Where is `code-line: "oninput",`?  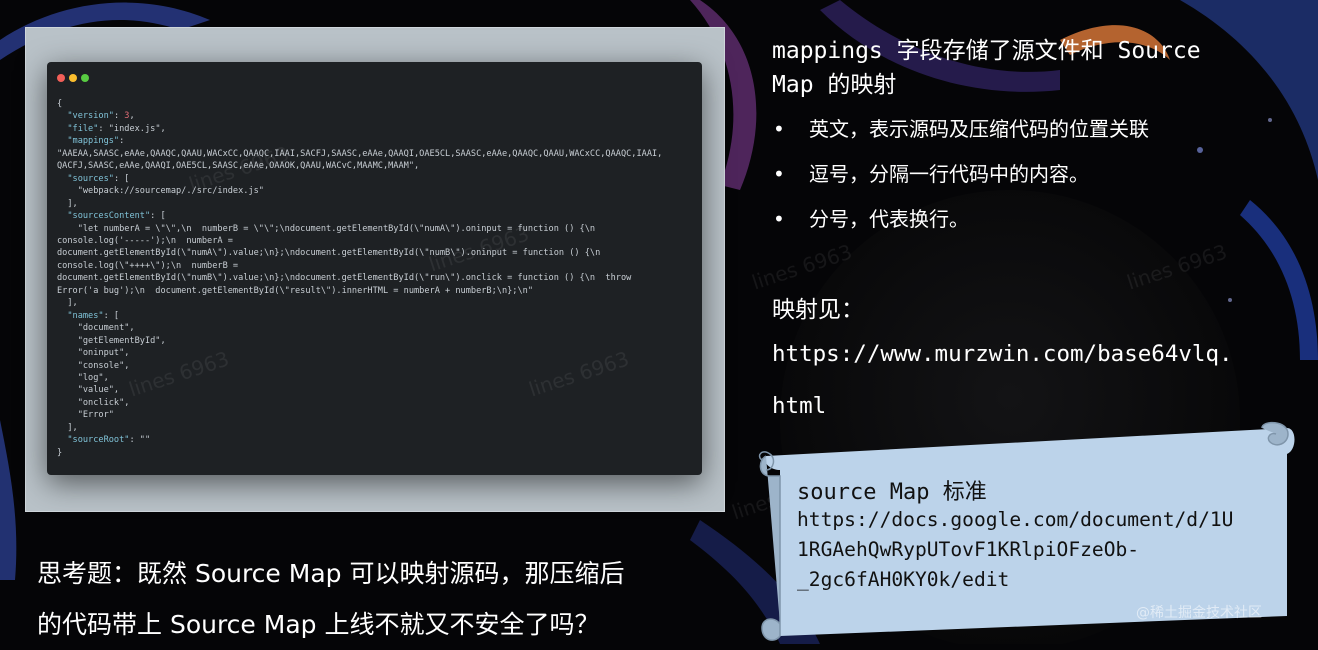
code-line: "oninput", is located at coordinates (93, 353).